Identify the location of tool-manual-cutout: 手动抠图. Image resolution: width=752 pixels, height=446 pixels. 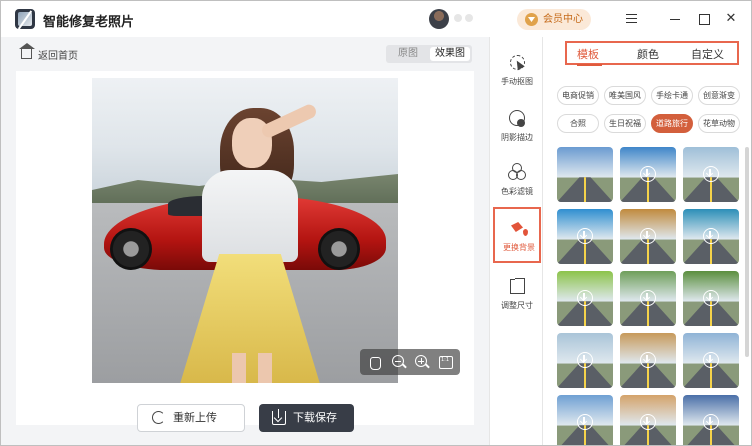
(517, 71).